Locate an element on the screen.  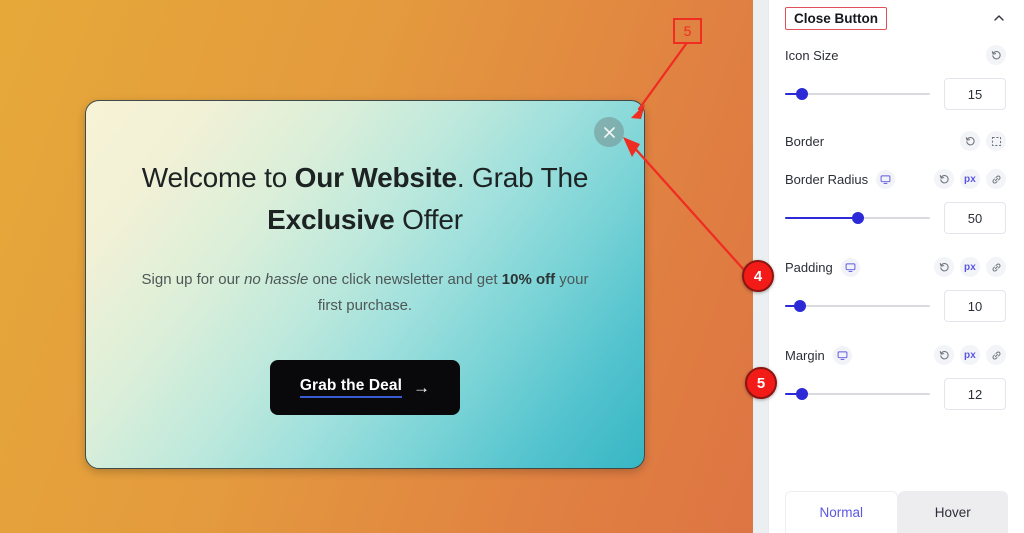
control-row-icon-size: Icon Size is located at coordinates (896, 55).